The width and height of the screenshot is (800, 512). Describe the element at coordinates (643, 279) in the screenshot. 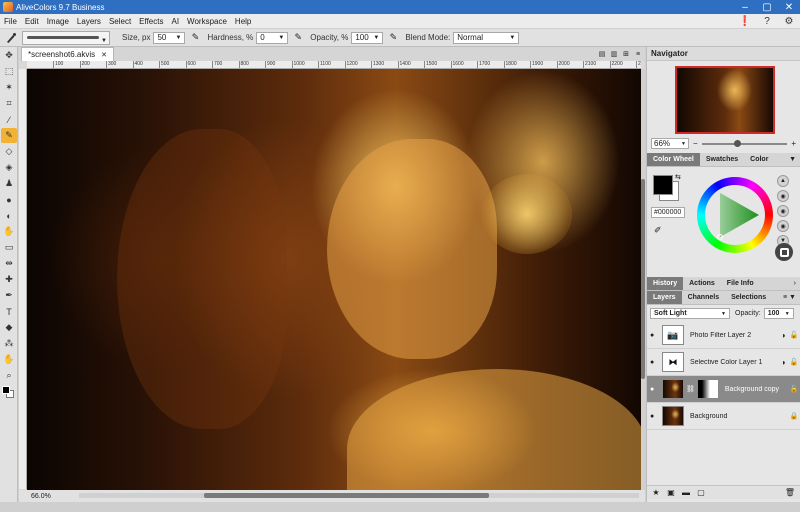

I see `vertical-scrollbar` at that location.